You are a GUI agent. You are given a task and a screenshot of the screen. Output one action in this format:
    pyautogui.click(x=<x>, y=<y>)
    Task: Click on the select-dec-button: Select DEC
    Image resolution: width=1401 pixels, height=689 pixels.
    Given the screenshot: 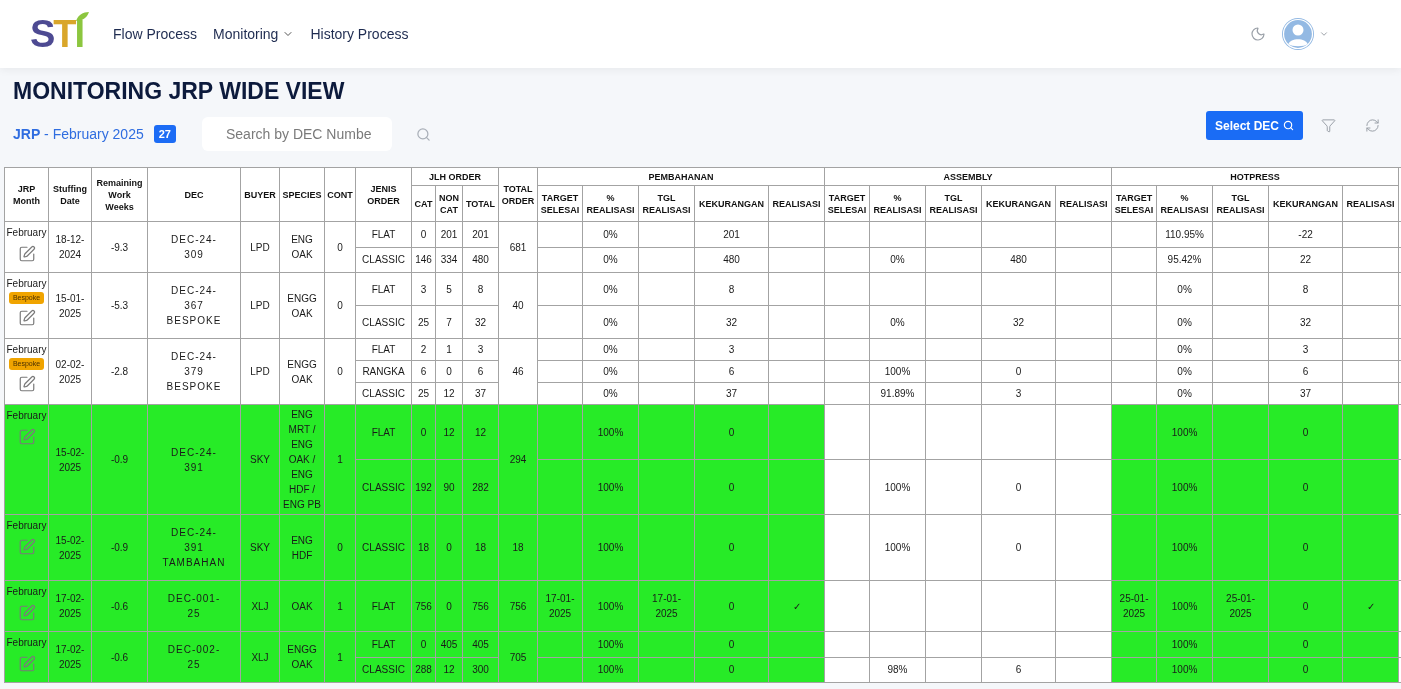 What is the action you would take?
    pyautogui.click(x=1254, y=125)
    